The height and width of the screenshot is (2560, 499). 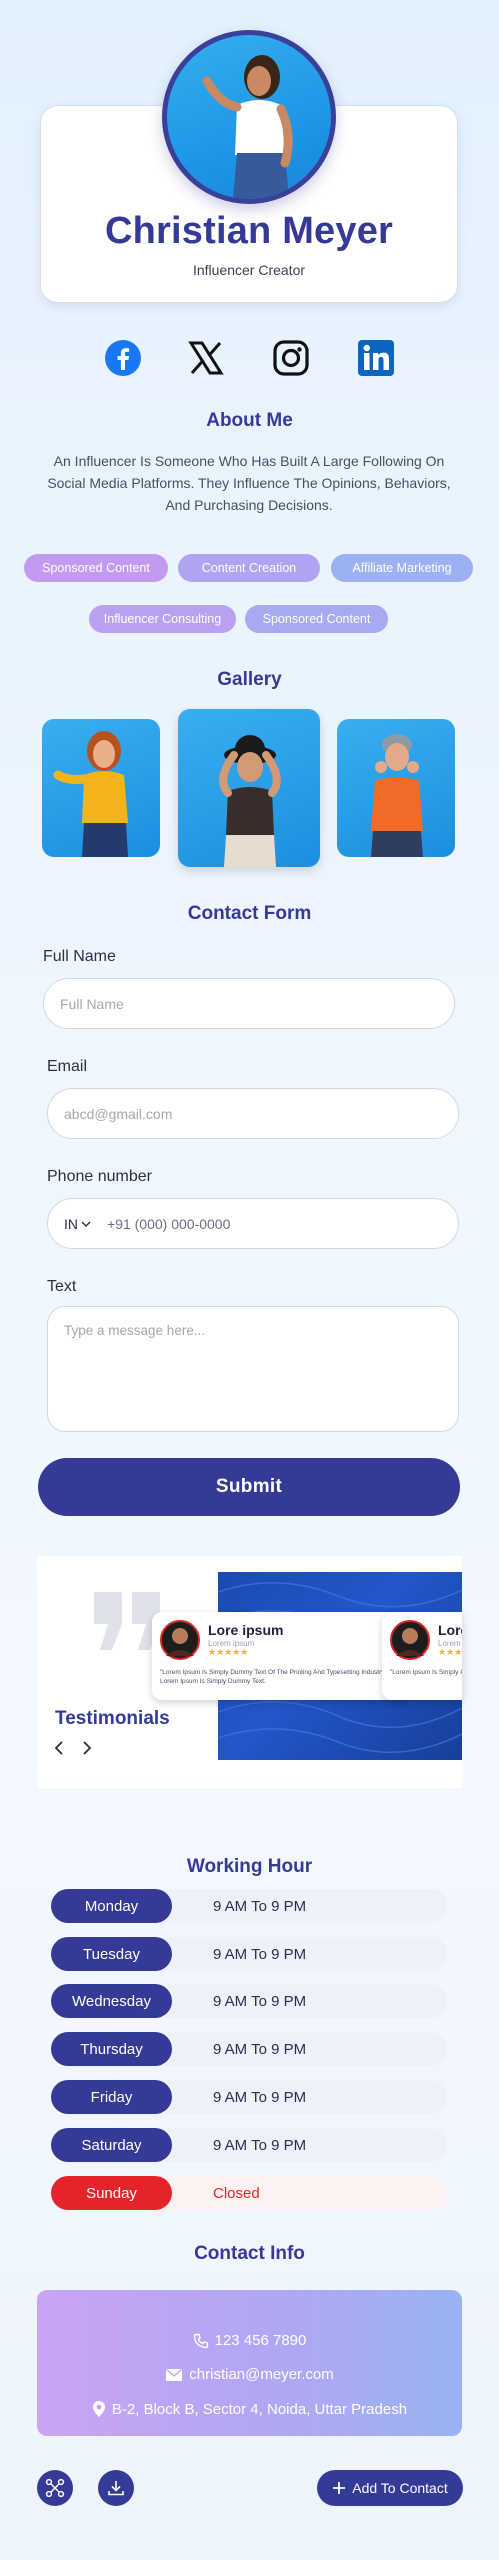 I want to click on download-icon, so click(x=116, y=2488).